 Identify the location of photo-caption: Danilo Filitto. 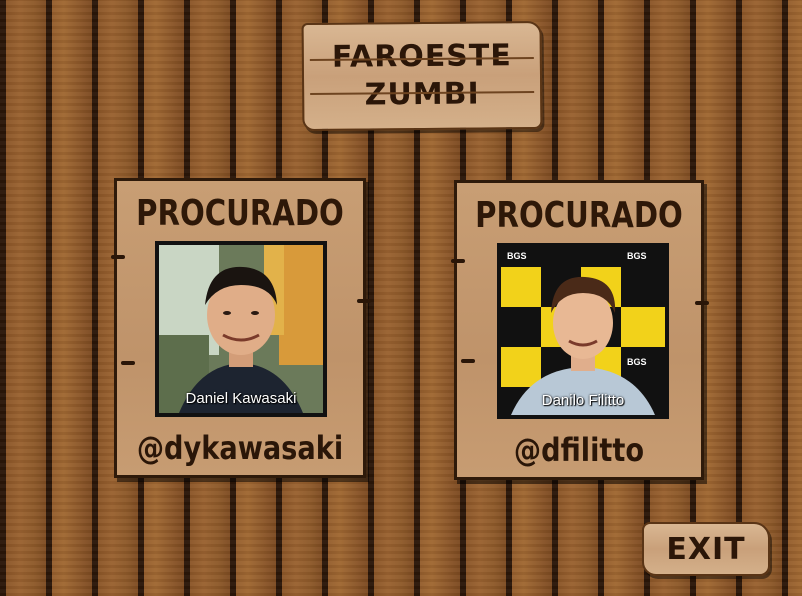
(583, 400).